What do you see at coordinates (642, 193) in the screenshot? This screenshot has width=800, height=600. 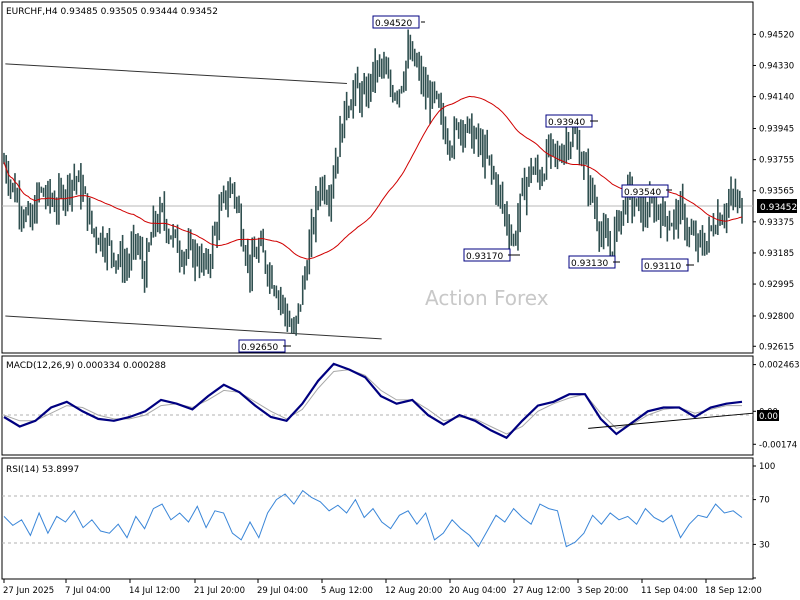 I see `annotation-label: 0.93540` at bounding box center [642, 193].